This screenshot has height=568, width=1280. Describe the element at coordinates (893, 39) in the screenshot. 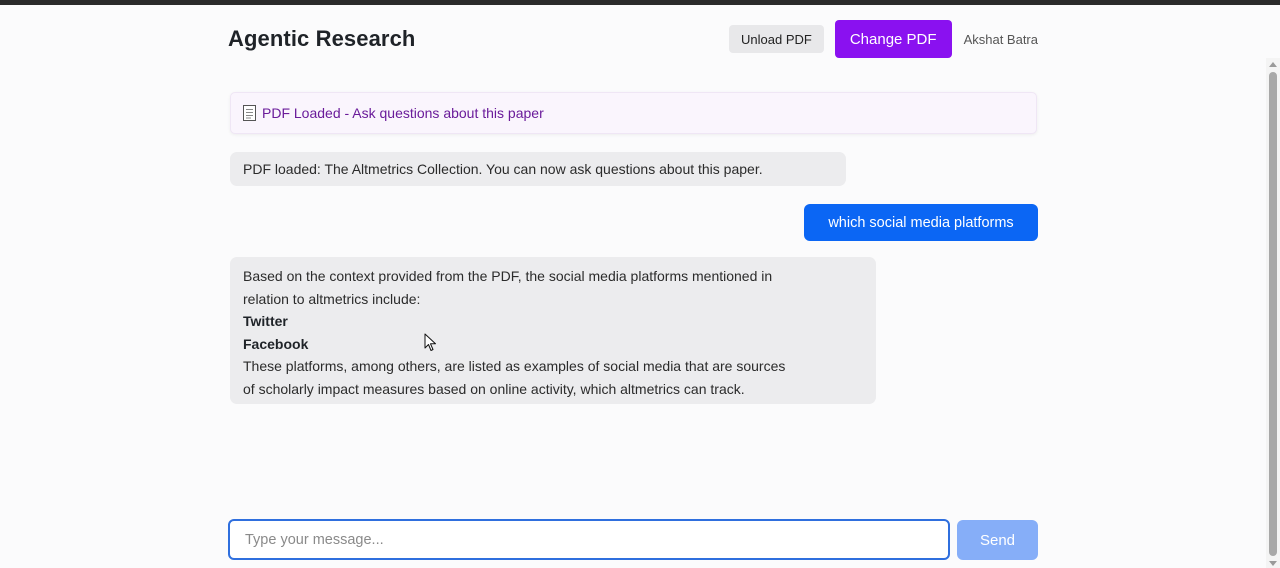

I see `change-pdf-button: Change PDF` at that location.